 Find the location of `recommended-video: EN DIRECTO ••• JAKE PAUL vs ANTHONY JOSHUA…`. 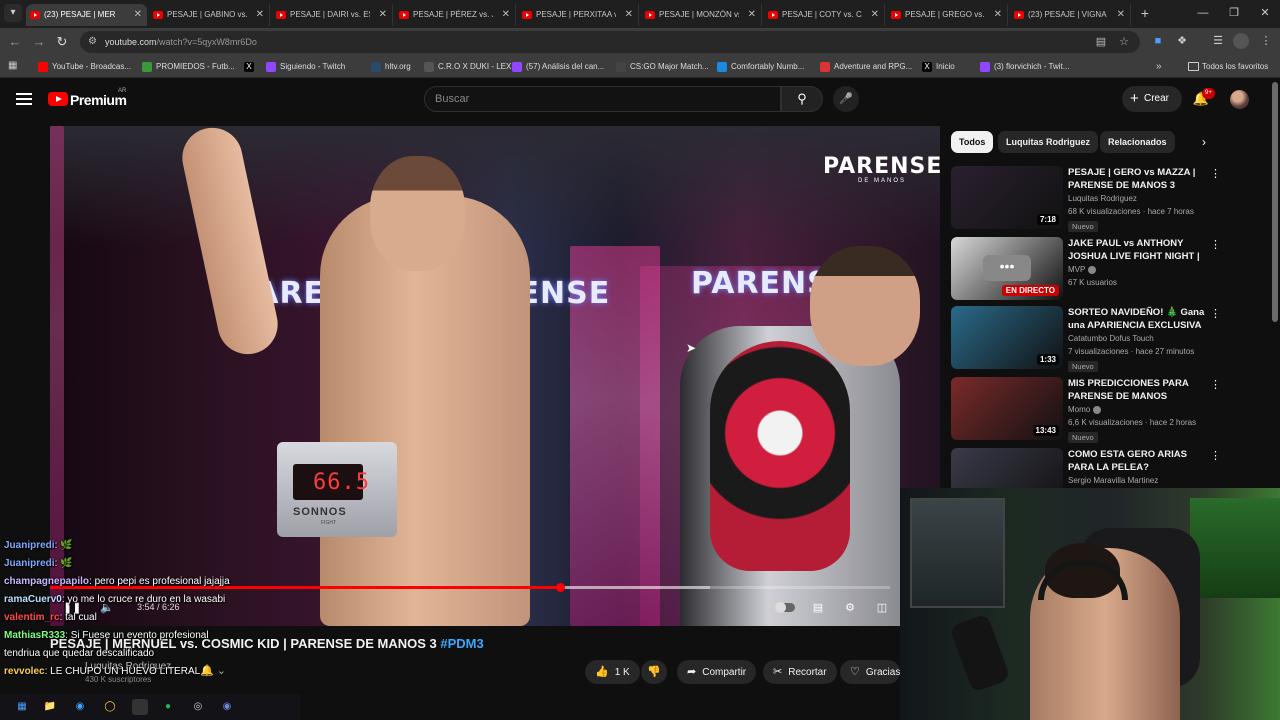

recommended-video: EN DIRECTO ••• JAKE PAUL vs ANTHONY JOSHUA… is located at coordinates (1086, 269).